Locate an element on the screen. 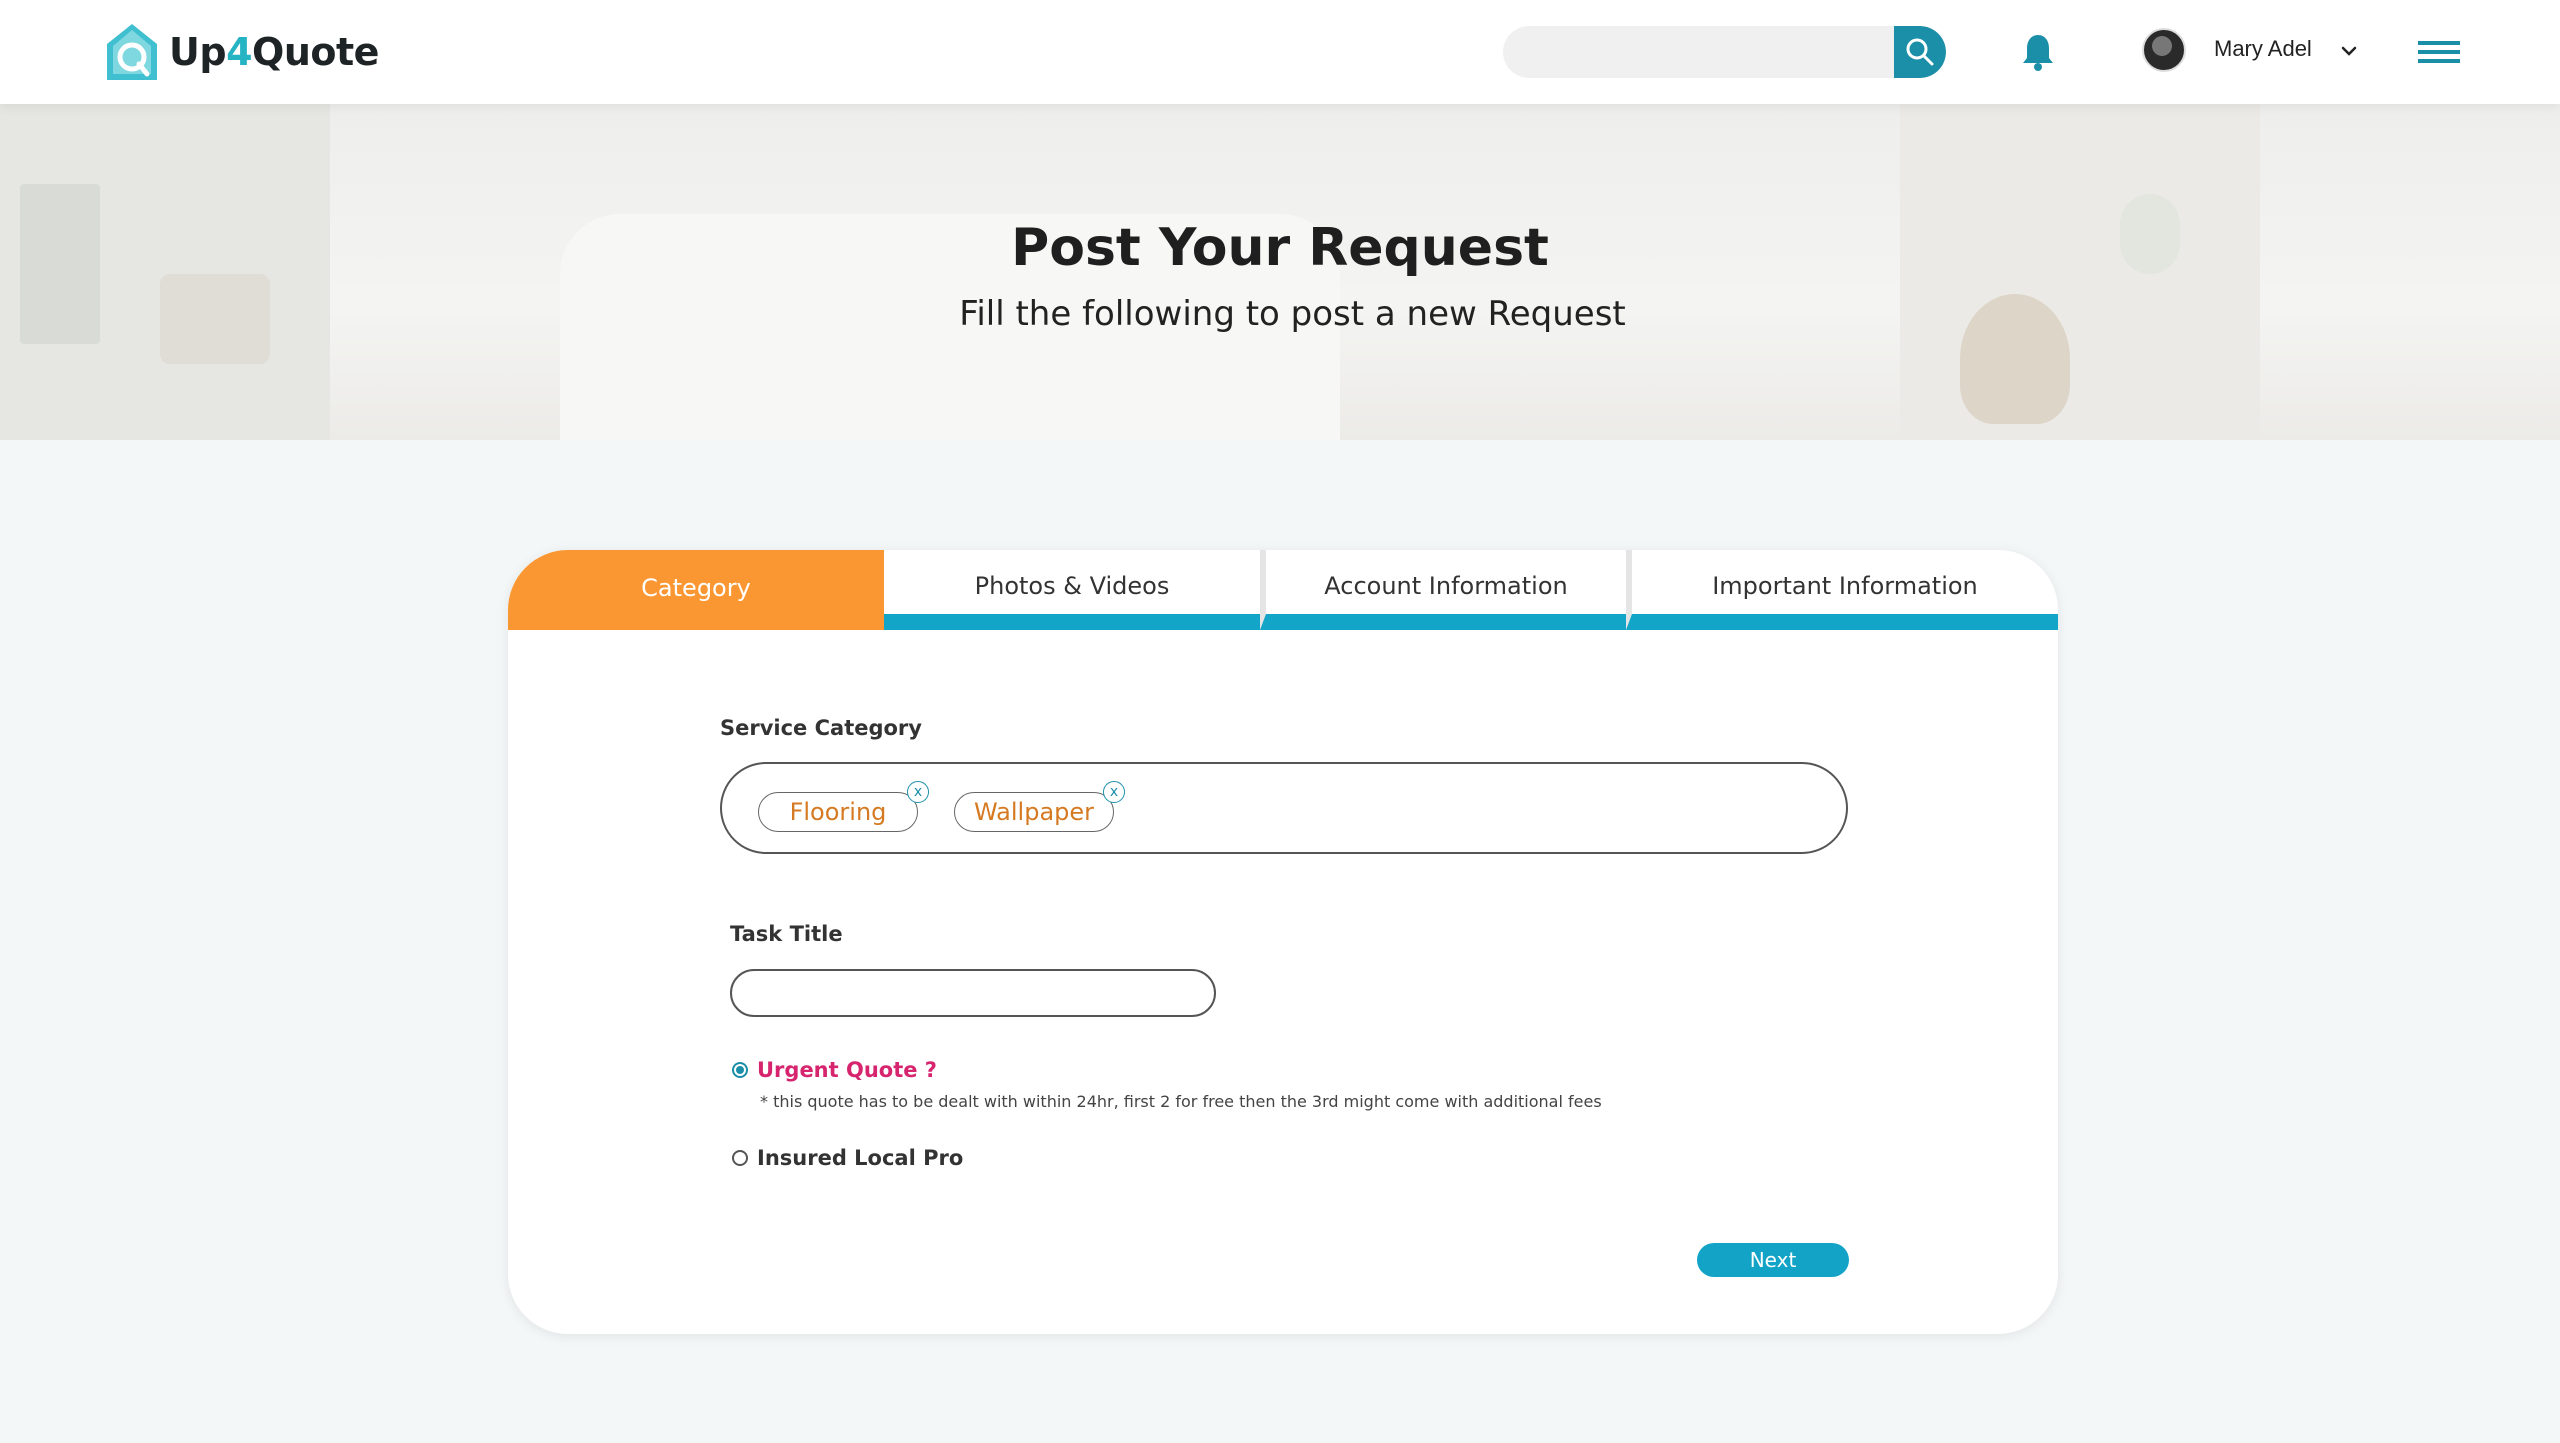 The height and width of the screenshot is (1443, 2560). urgent-quote-label: Urgent Quote ? is located at coordinates (847, 1070).